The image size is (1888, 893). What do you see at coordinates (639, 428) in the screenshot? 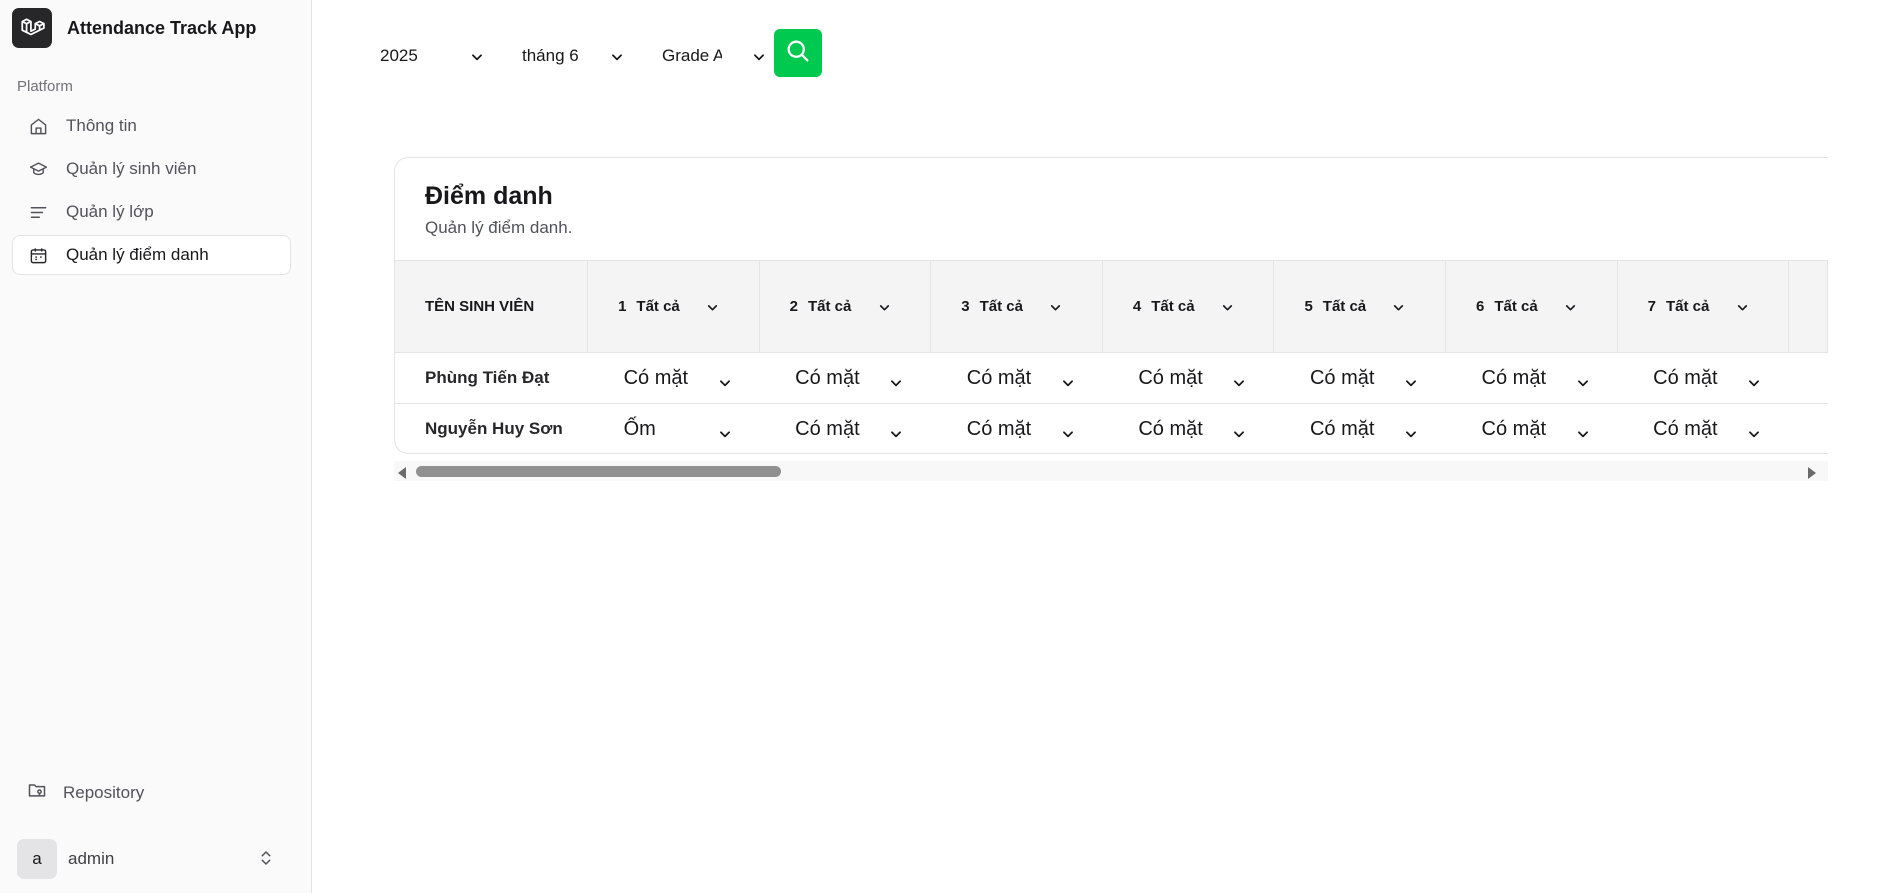
I see `status-value: Ốm` at bounding box center [639, 428].